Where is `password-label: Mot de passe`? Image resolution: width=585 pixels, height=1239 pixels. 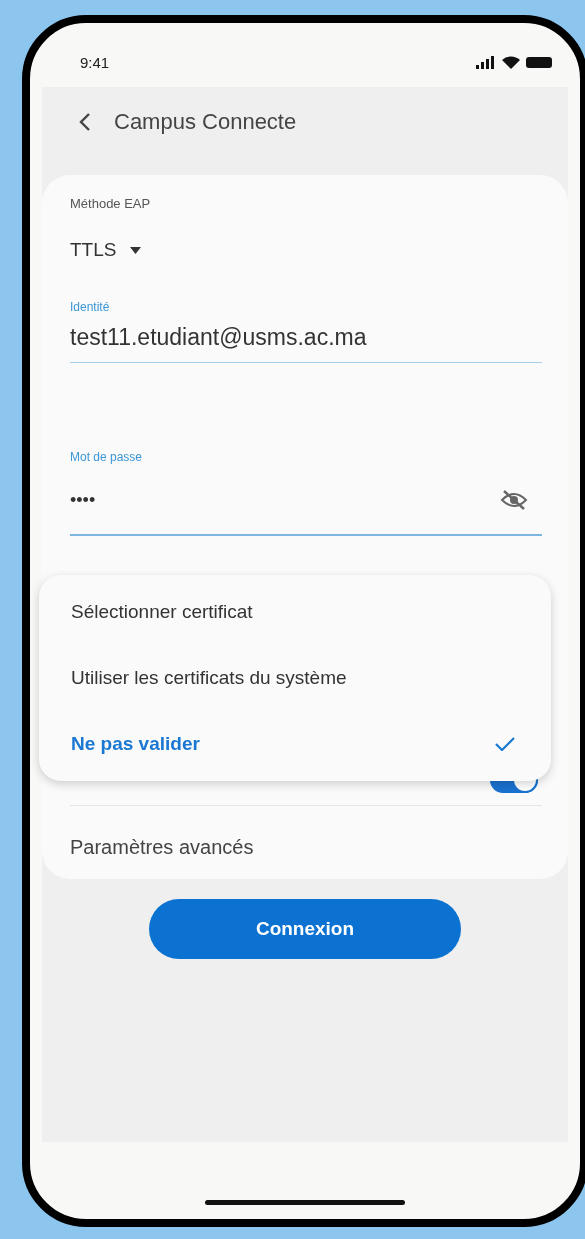 password-label: Mot de passe is located at coordinates (107, 457).